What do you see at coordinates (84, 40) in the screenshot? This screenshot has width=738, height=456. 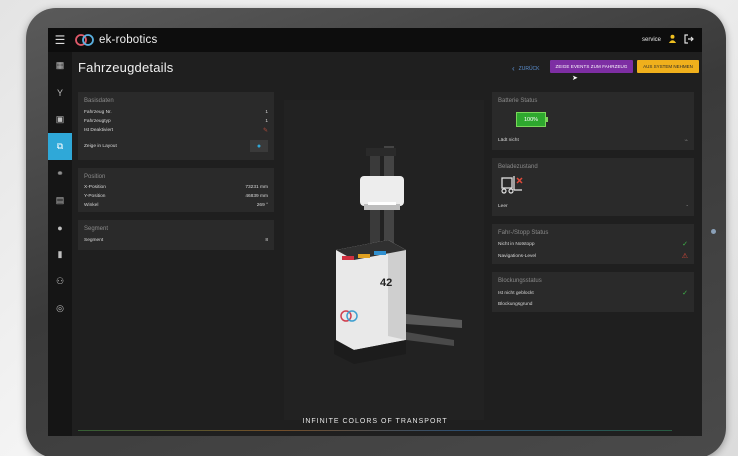 I see `logo-mark-icon` at bounding box center [84, 40].